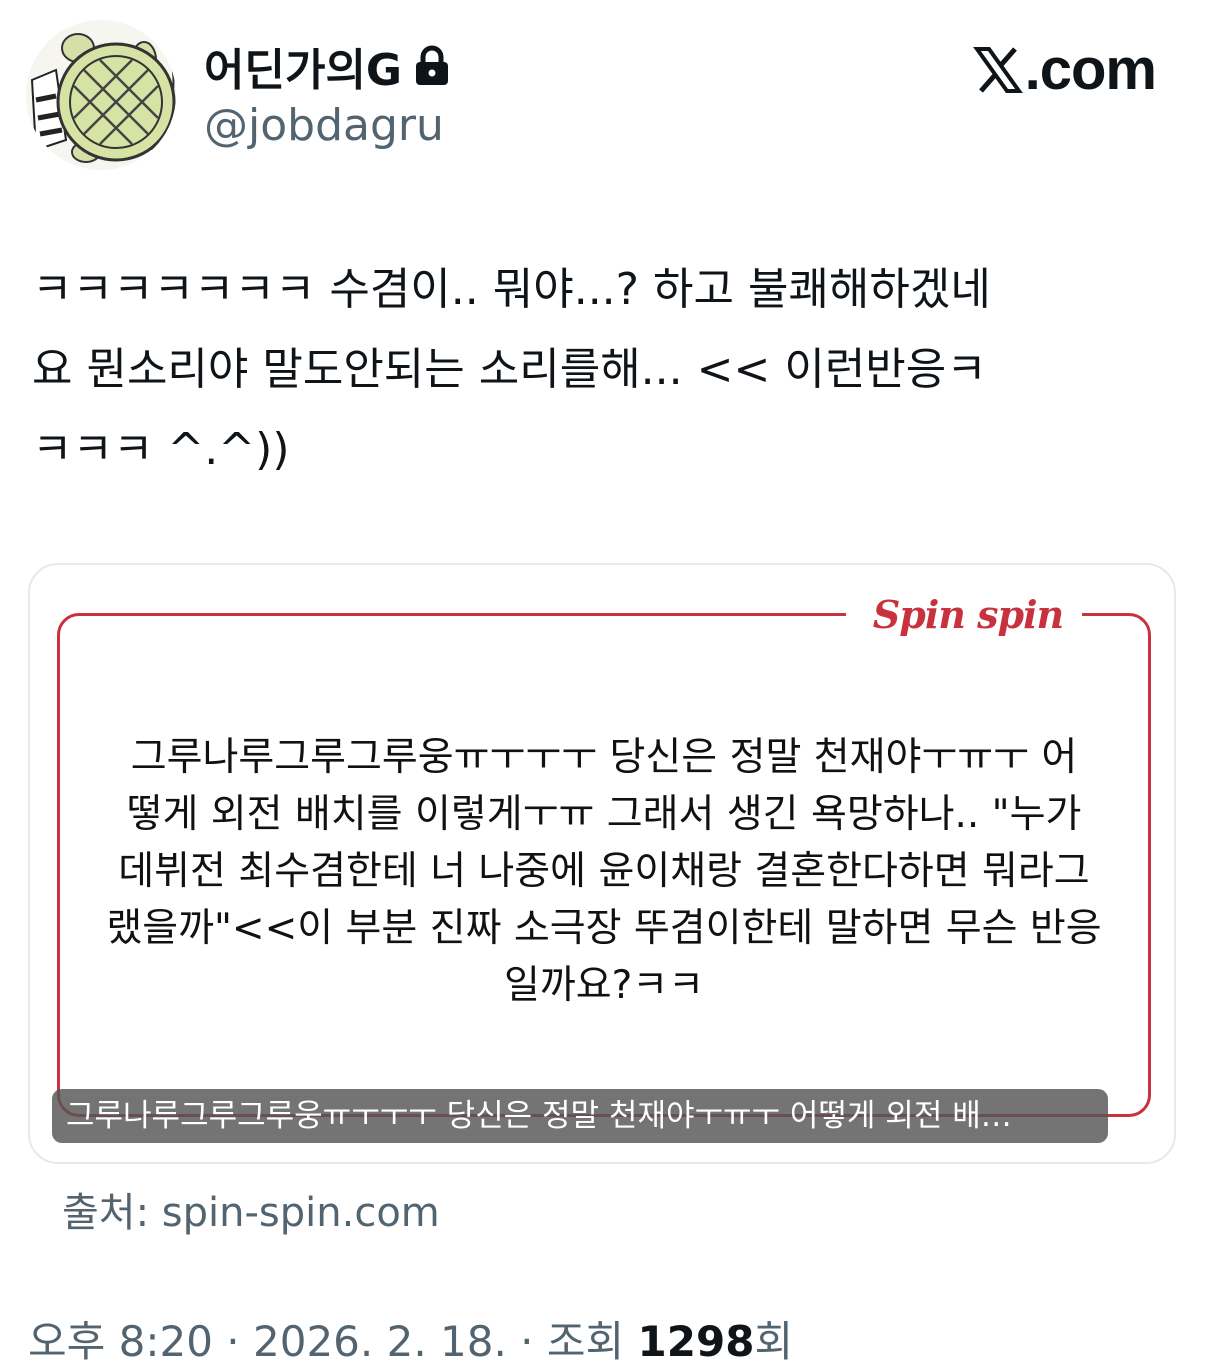 Image resolution: width=1206 pixels, height=1369 pixels. What do you see at coordinates (968, 614) in the screenshot?
I see `spinspin-logo: Spin spin` at bounding box center [968, 614].